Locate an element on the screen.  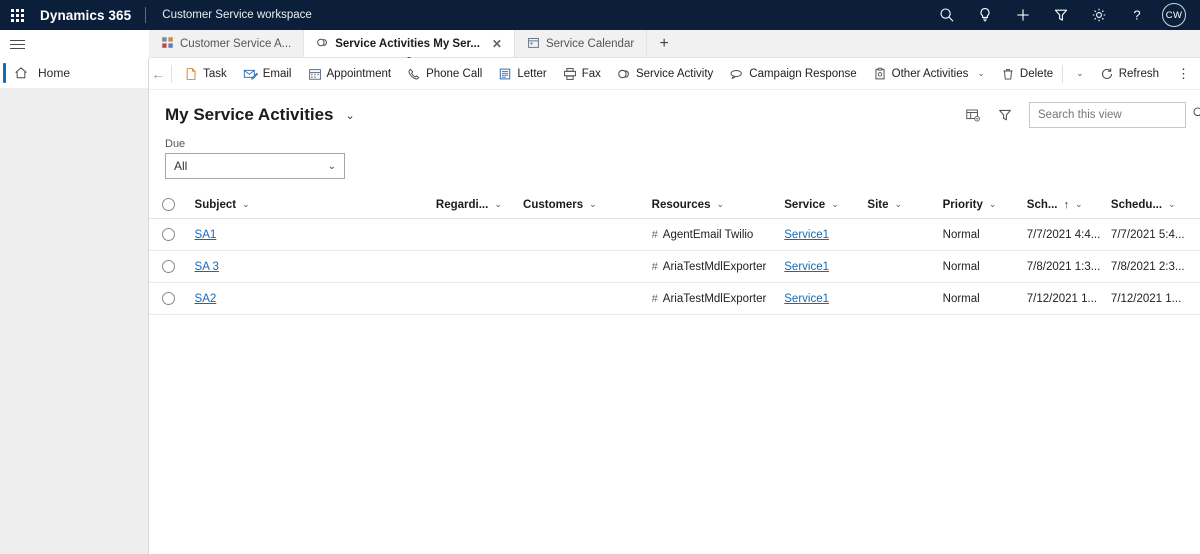
column-header-regarding: Regardi... ⌄ is located at coordinates (479, 205).